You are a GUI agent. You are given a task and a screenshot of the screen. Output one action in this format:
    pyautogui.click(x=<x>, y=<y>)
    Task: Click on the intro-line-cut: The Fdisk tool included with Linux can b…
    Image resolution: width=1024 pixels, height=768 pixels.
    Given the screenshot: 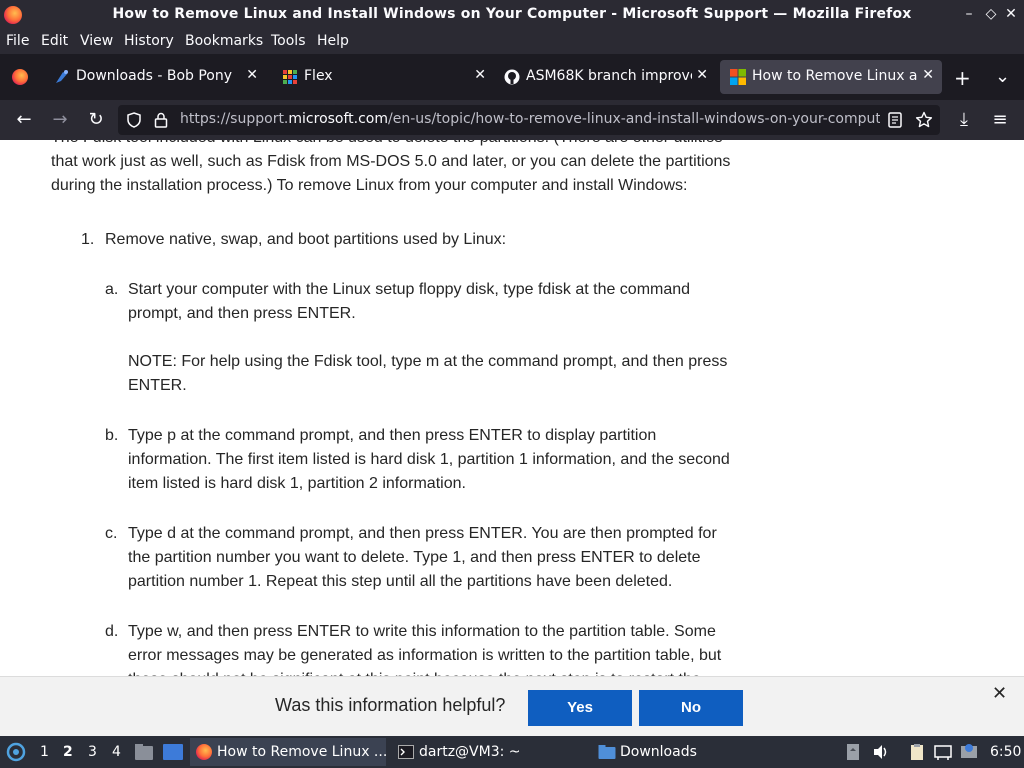 What is the action you would take?
    pyautogui.click(x=386, y=145)
    